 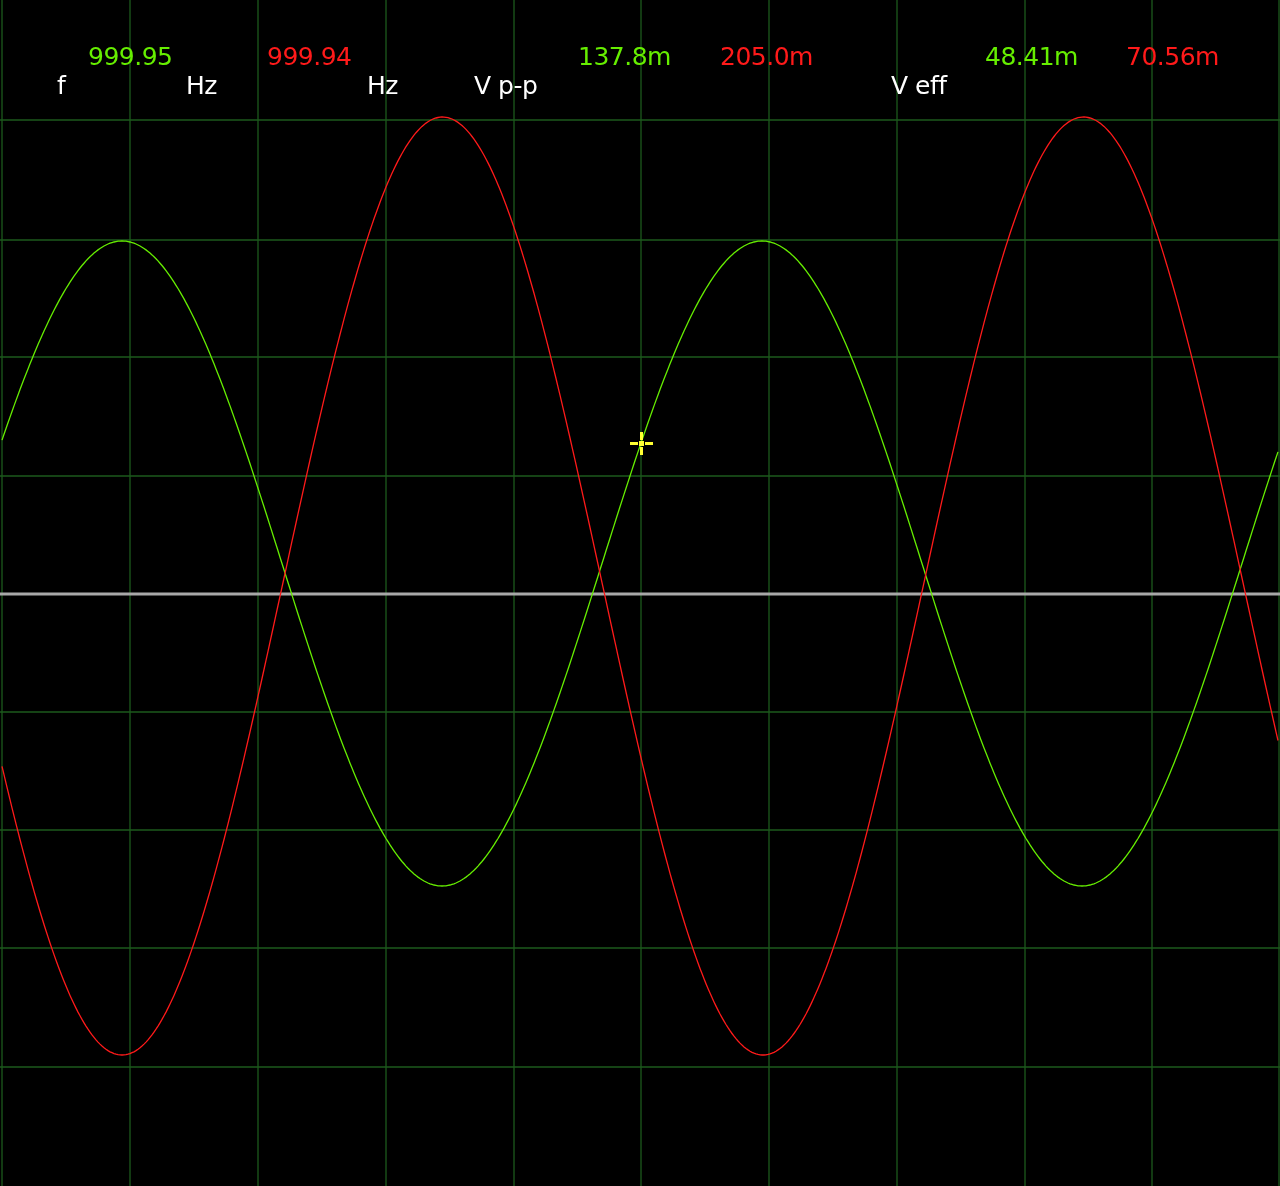 I want to click on measurement-label: f, so click(x=61, y=86).